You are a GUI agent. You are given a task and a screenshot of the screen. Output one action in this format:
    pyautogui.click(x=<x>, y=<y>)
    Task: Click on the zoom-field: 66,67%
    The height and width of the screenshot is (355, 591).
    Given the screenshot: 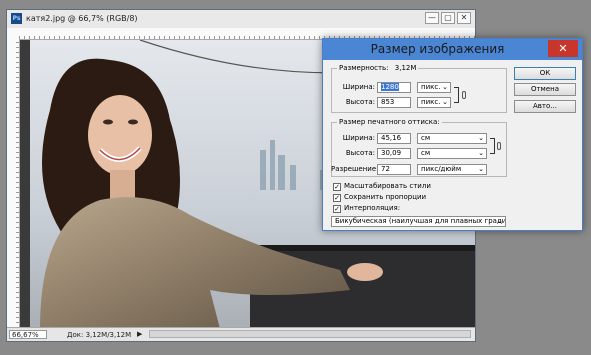 What is the action you would take?
    pyautogui.click(x=28, y=334)
    